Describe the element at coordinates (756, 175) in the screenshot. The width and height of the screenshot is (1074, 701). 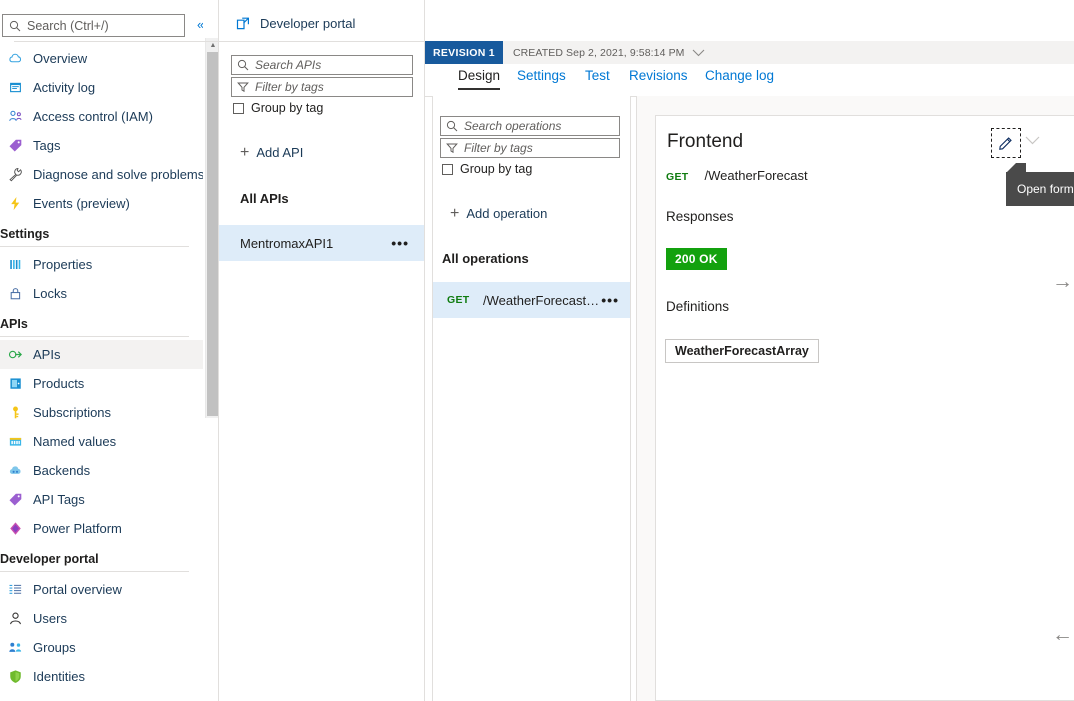
I see `endpoint-path: /WeatherForecast` at that location.